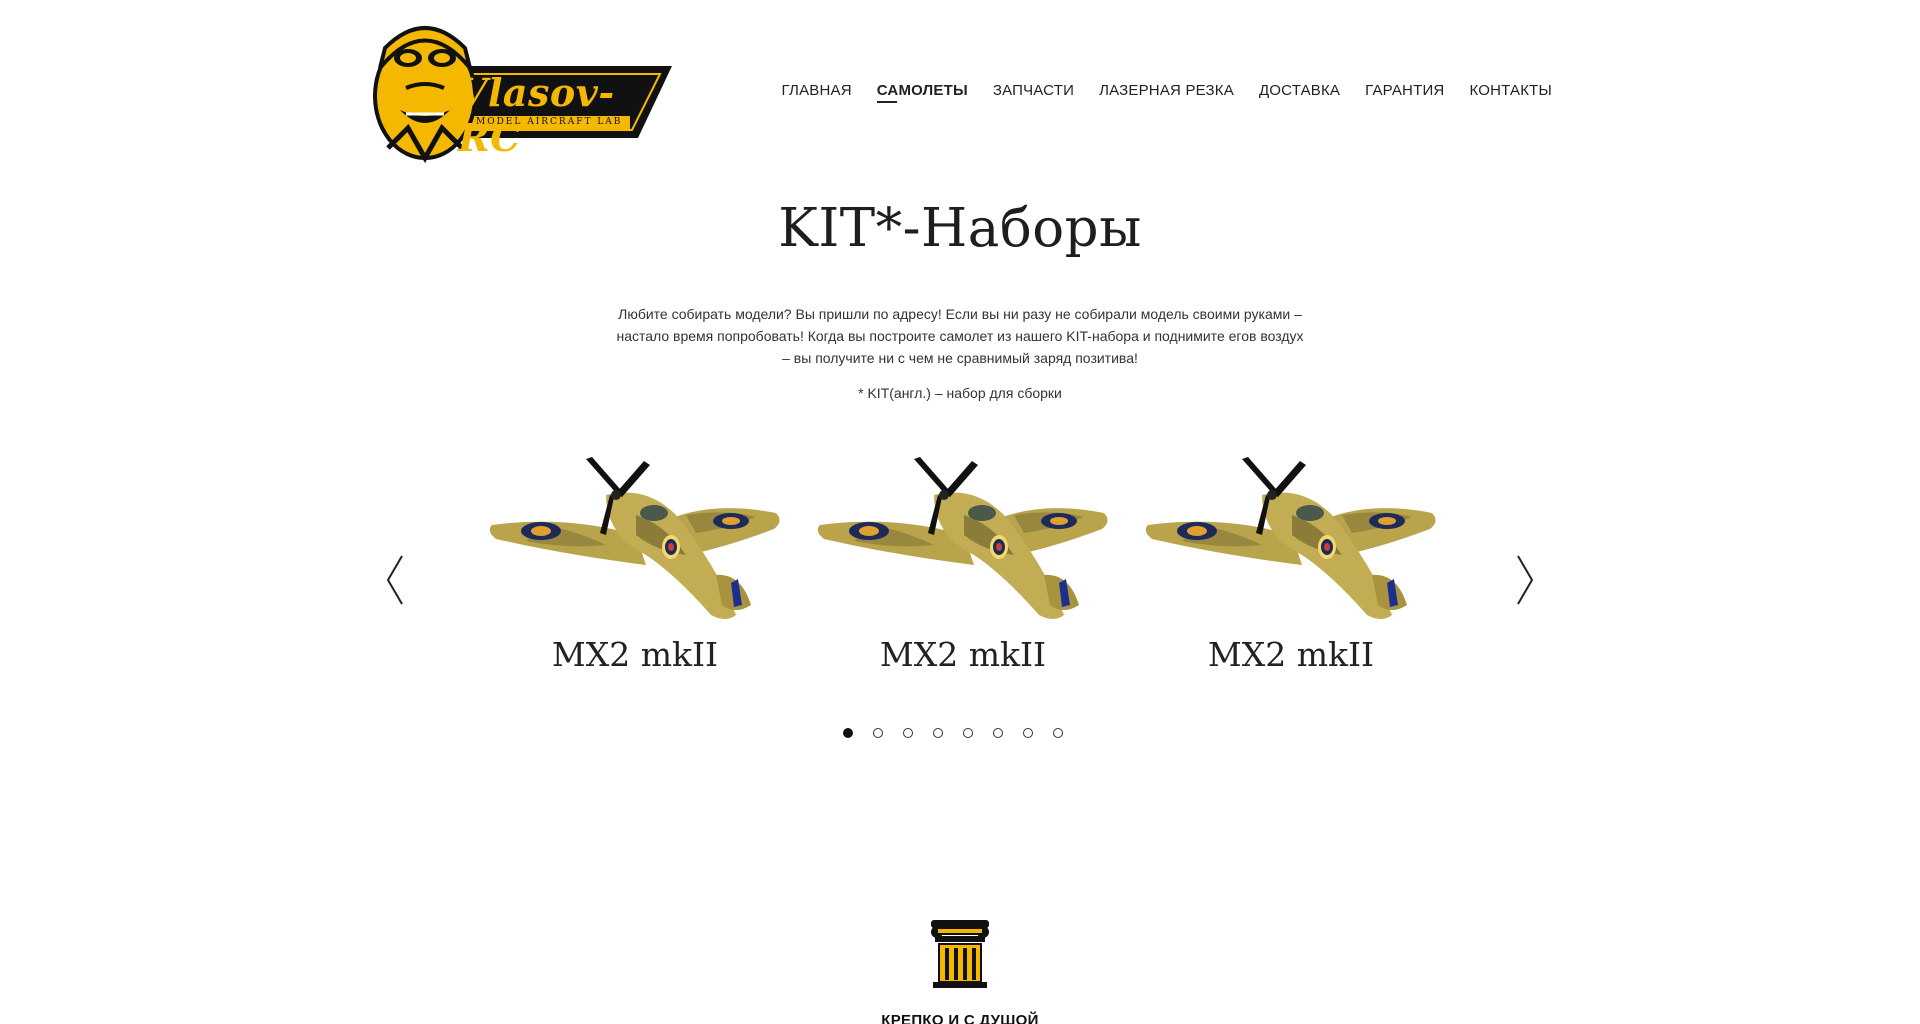 This screenshot has width=1920, height=1024. I want to click on nav-item-planes: САМОЛЕТЫ, so click(922, 92).